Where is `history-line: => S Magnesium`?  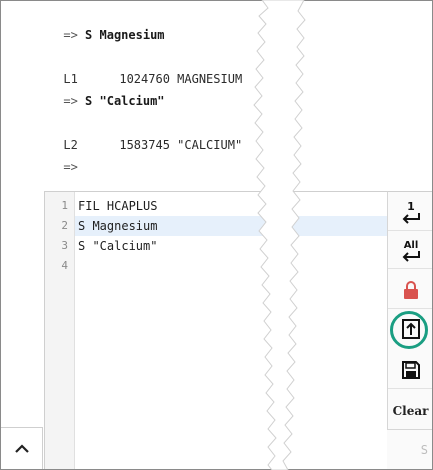
history-line: => S Magnesium is located at coordinates (92, 35).